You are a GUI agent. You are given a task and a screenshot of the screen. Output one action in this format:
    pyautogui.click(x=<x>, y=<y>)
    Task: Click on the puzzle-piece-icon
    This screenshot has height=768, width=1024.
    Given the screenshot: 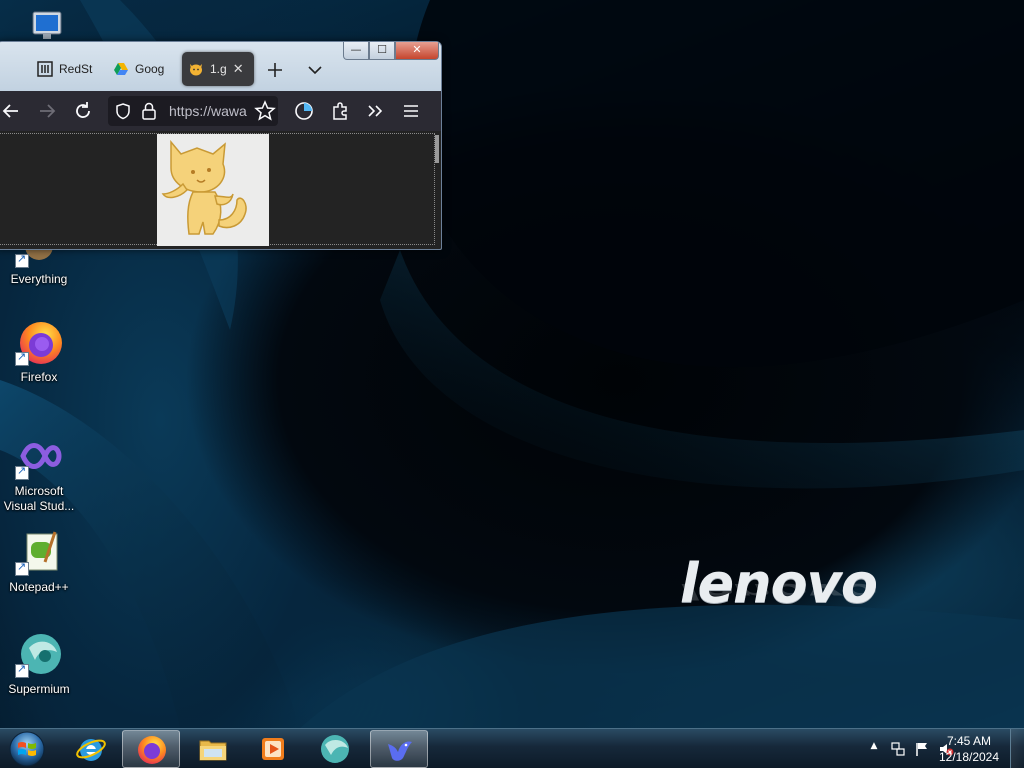 What is the action you would take?
    pyautogui.click(x=340, y=111)
    